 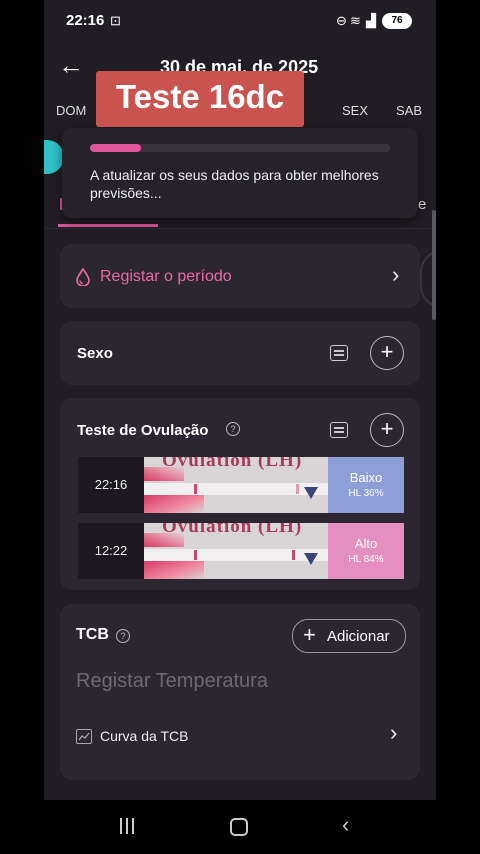 What do you see at coordinates (371, 20) in the screenshot?
I see `signal-icon: ▟` at bounding box center [371, 20].